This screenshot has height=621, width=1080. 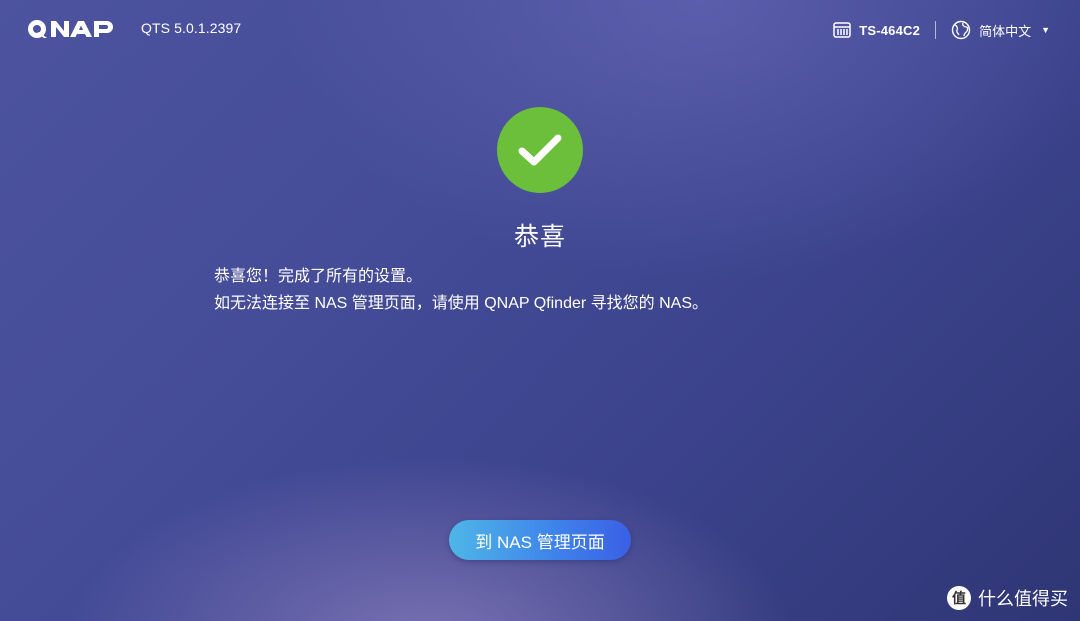 I want to click on device-name: TS-464C2, so click(x=890, y=30).